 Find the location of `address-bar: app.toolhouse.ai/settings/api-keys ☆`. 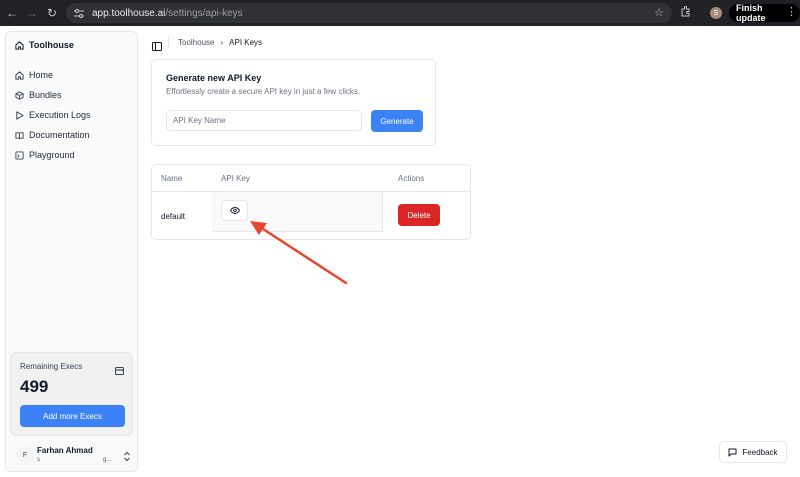

address-bar: app.toolhouse.ai/settings/api-keys ☆ is located at coordinates (369, 13).